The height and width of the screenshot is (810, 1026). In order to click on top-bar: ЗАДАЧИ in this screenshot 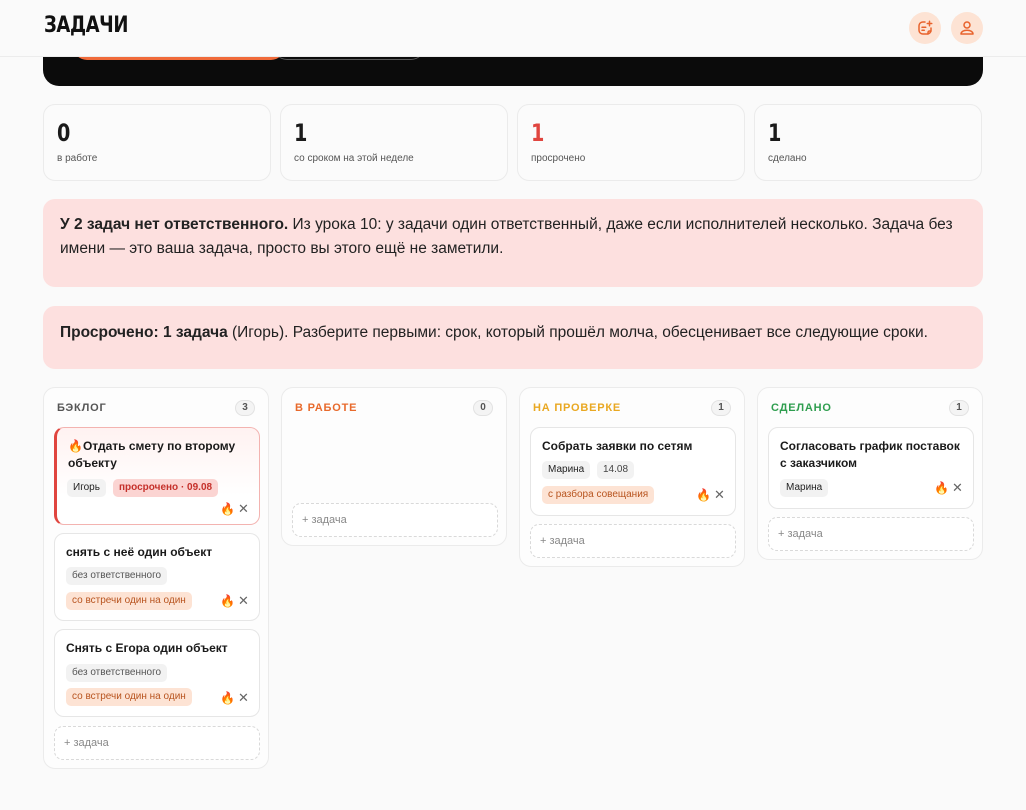, I will do `click(513, 28)`.